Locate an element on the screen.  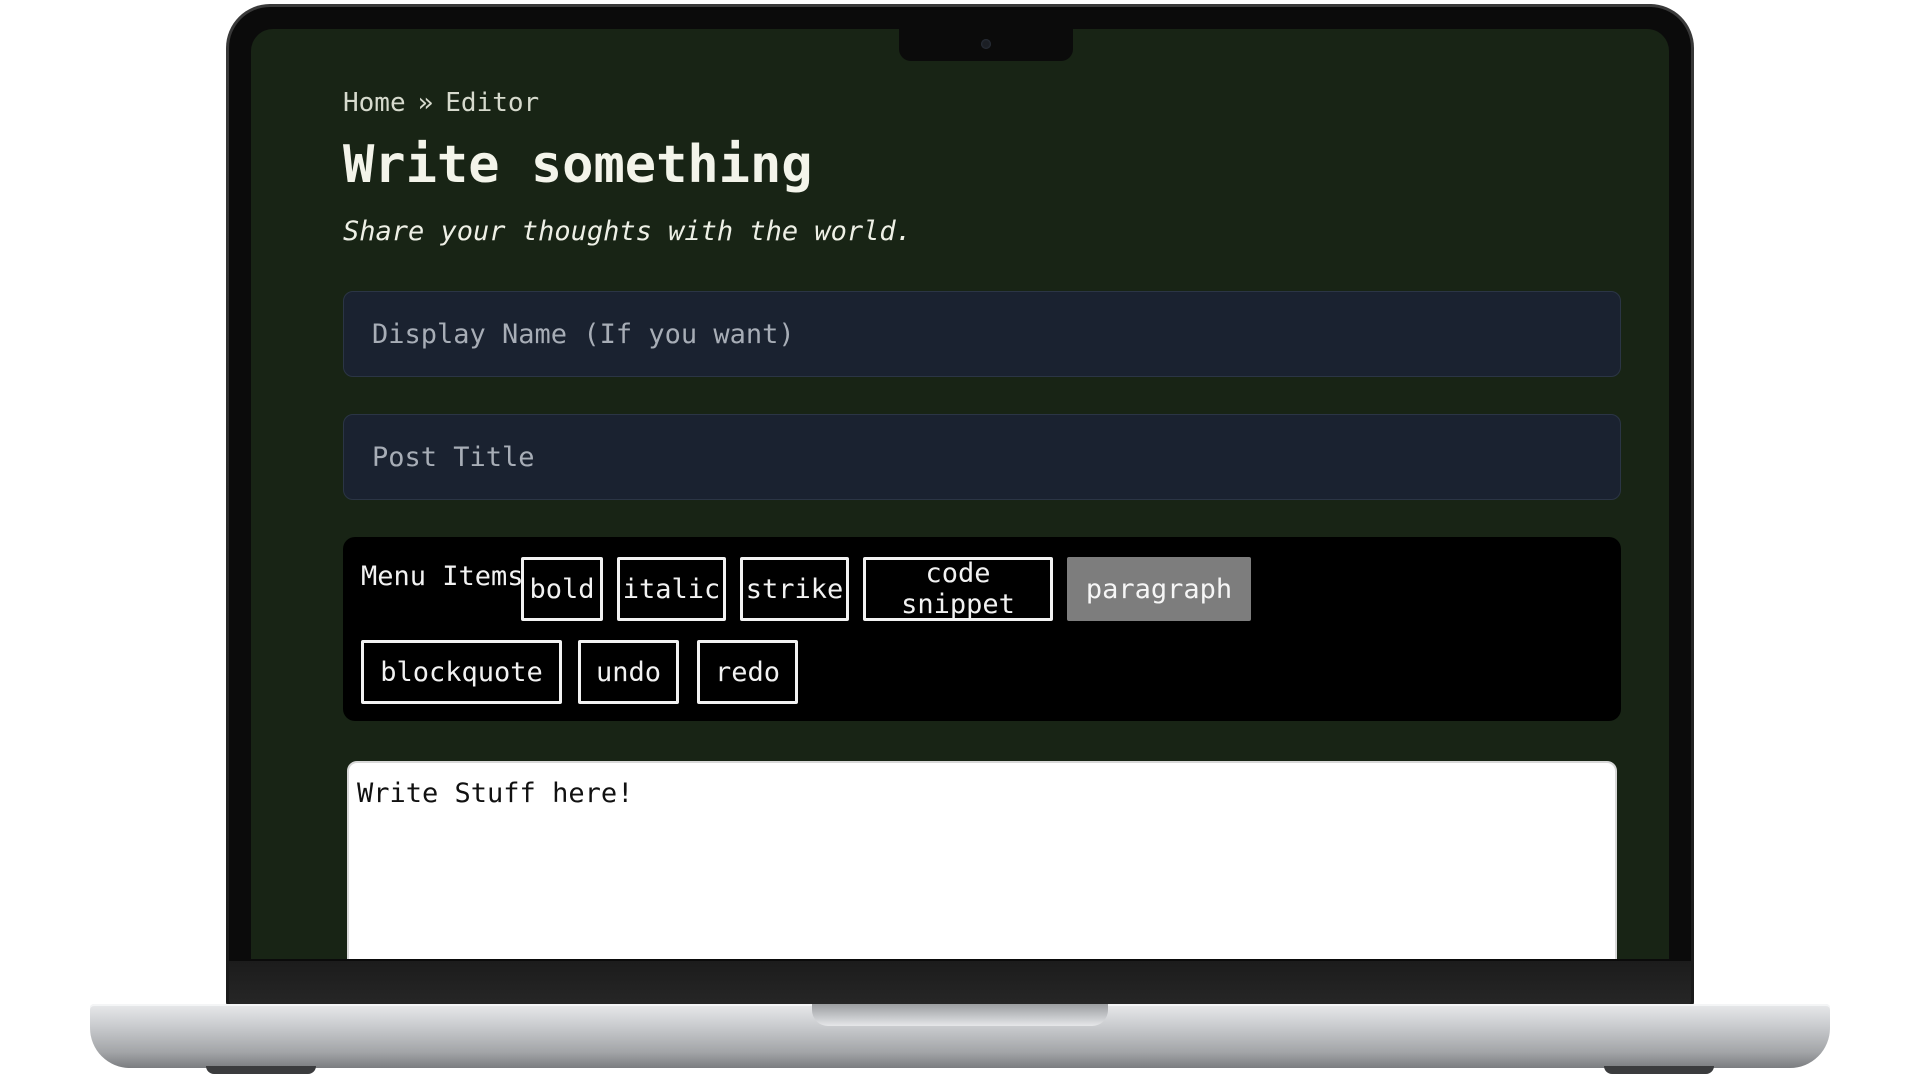
trackpad-notch is located at coordinates (960, 1015).